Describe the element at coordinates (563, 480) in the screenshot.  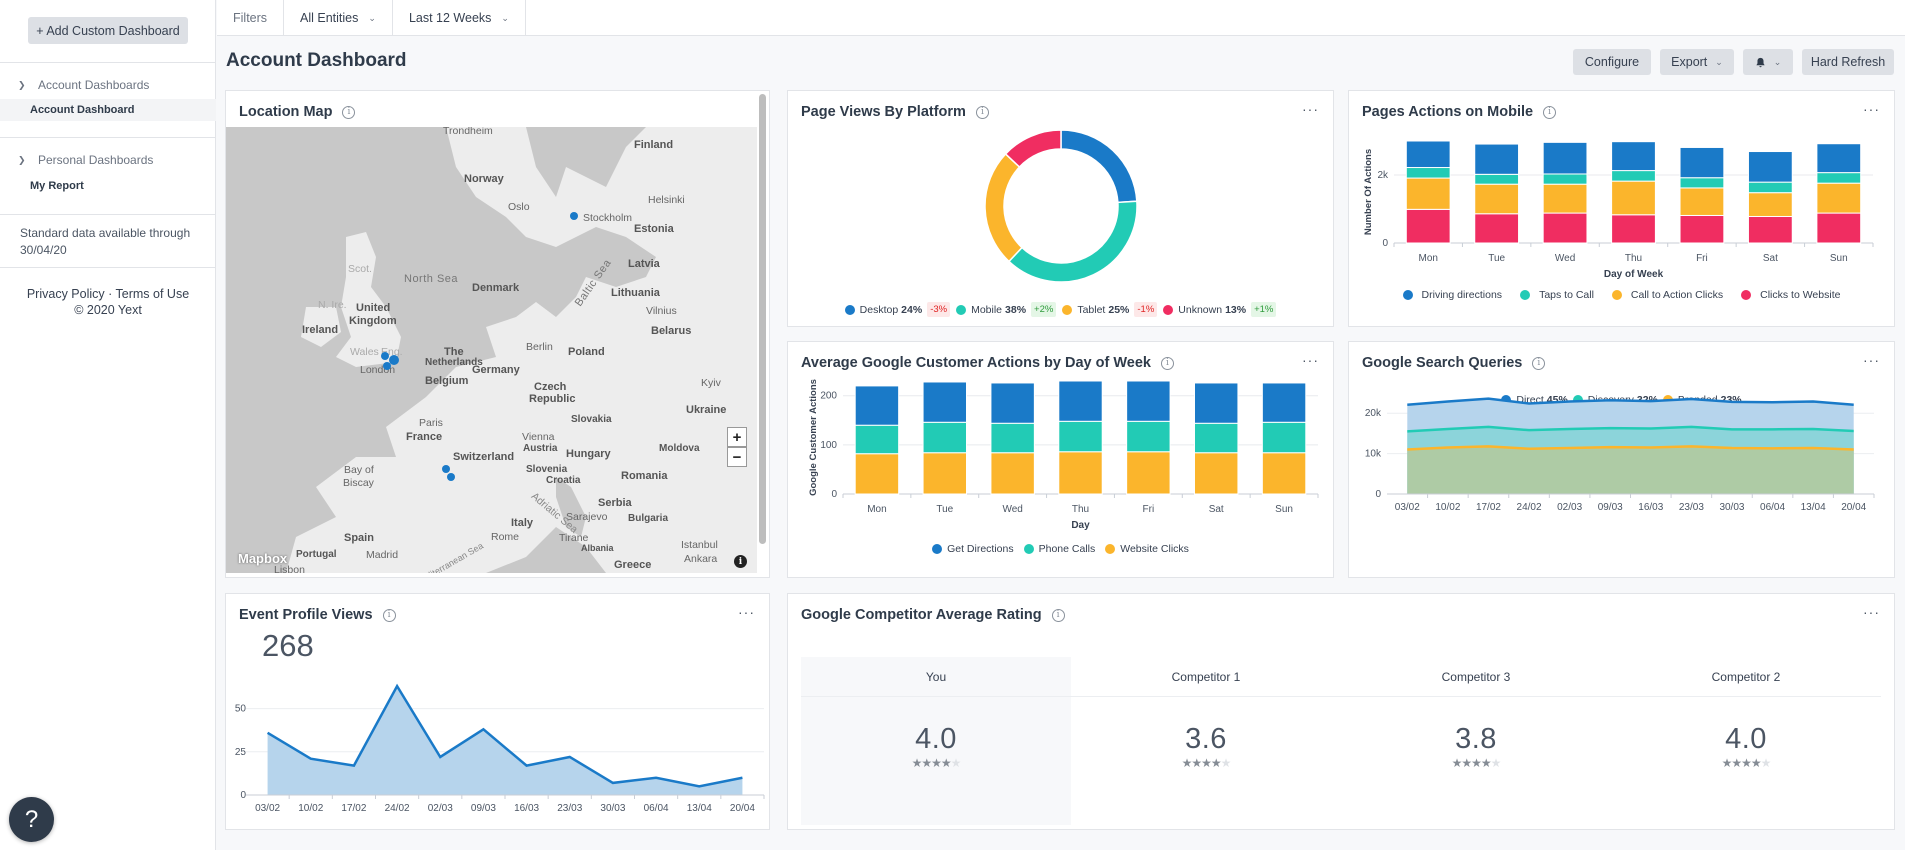
I see `map-label: Croatia` at that location.